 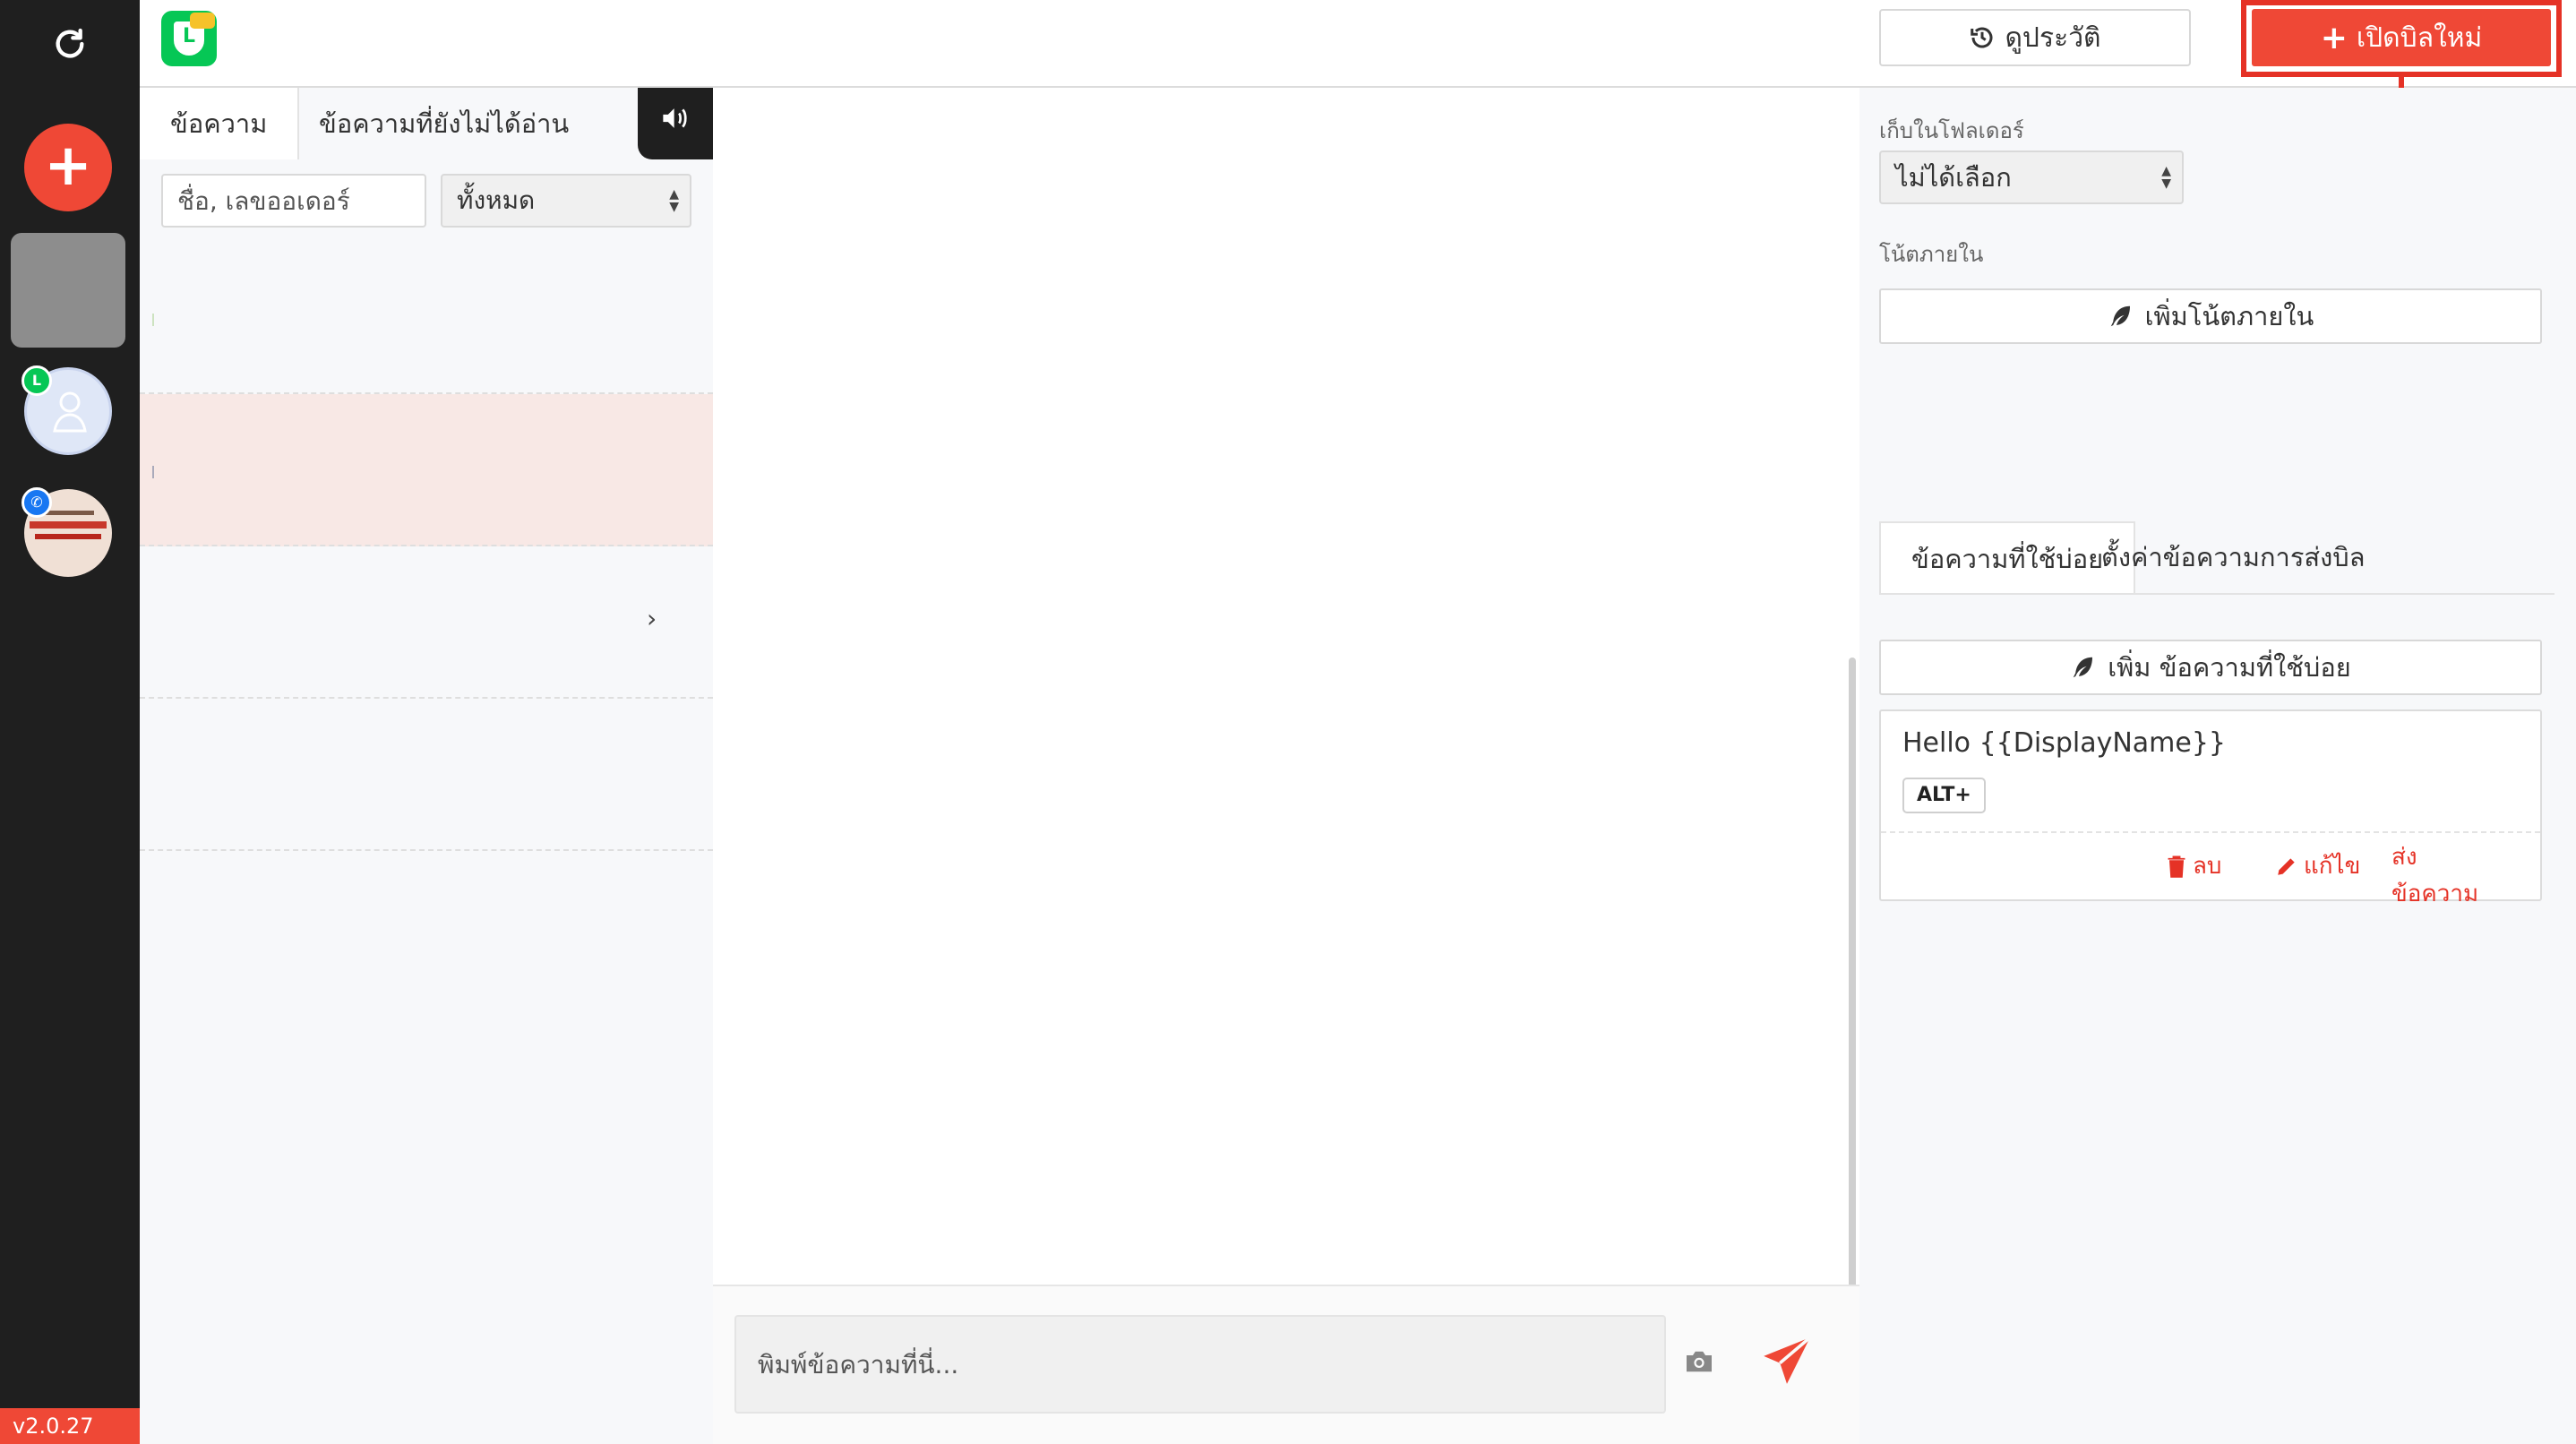 I want to click on history-button: ดูประวัติ, so click(x=2035, y=37).